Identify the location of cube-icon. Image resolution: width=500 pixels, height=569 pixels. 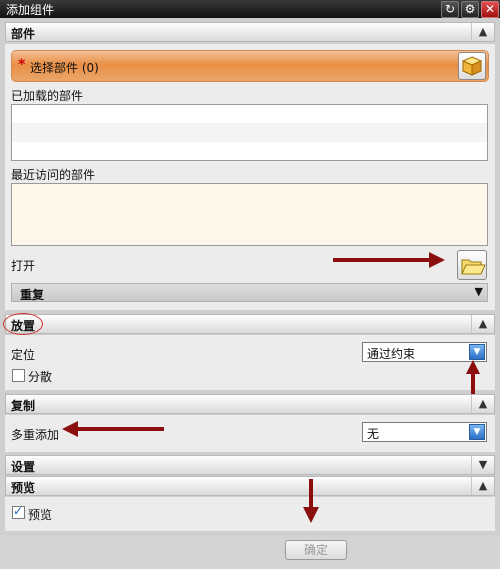
(472, 66).